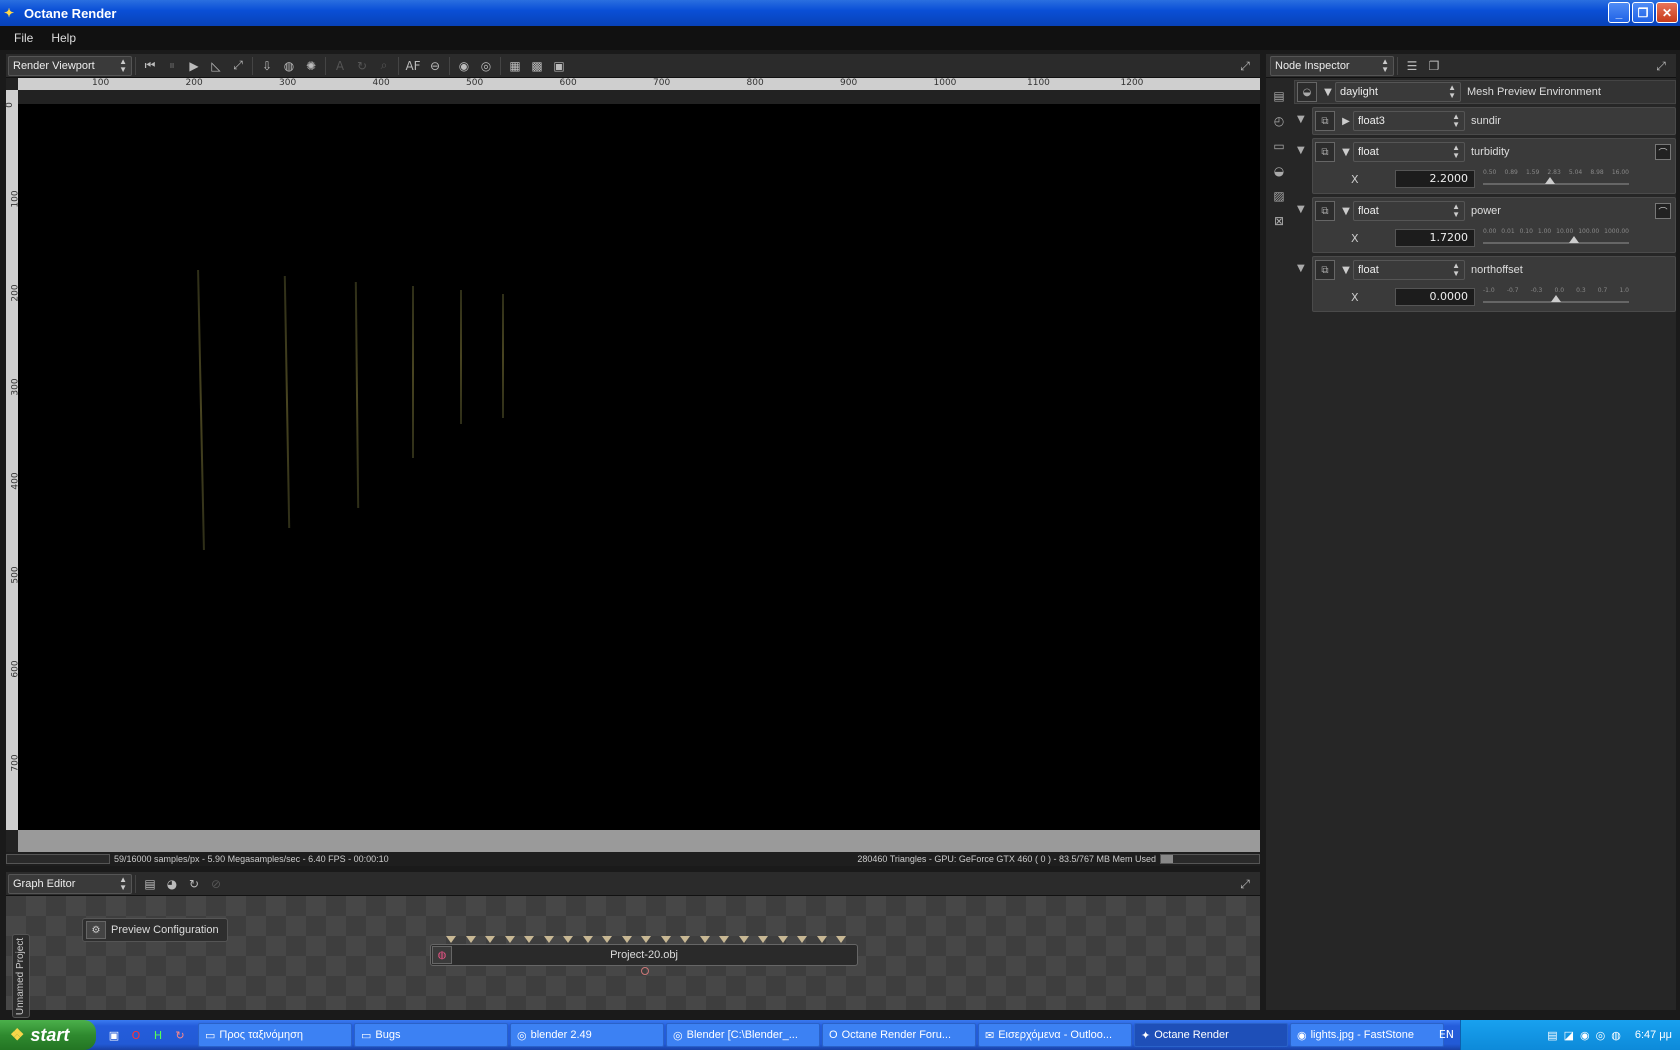 This screenshot has height=1050, width=1680. I want to click on environment-node-icon: ◒, so click(1307, 92).